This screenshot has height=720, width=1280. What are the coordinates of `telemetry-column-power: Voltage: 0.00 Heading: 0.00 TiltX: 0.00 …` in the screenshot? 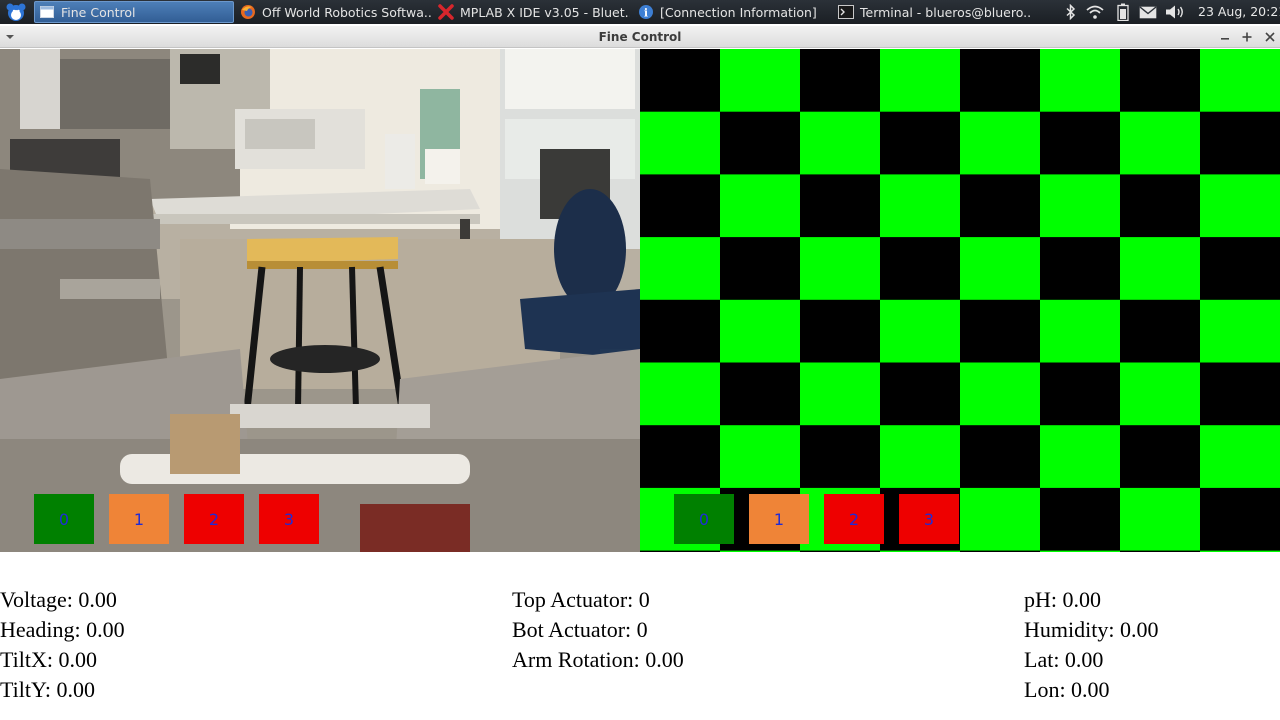 It's located at (62, 645).